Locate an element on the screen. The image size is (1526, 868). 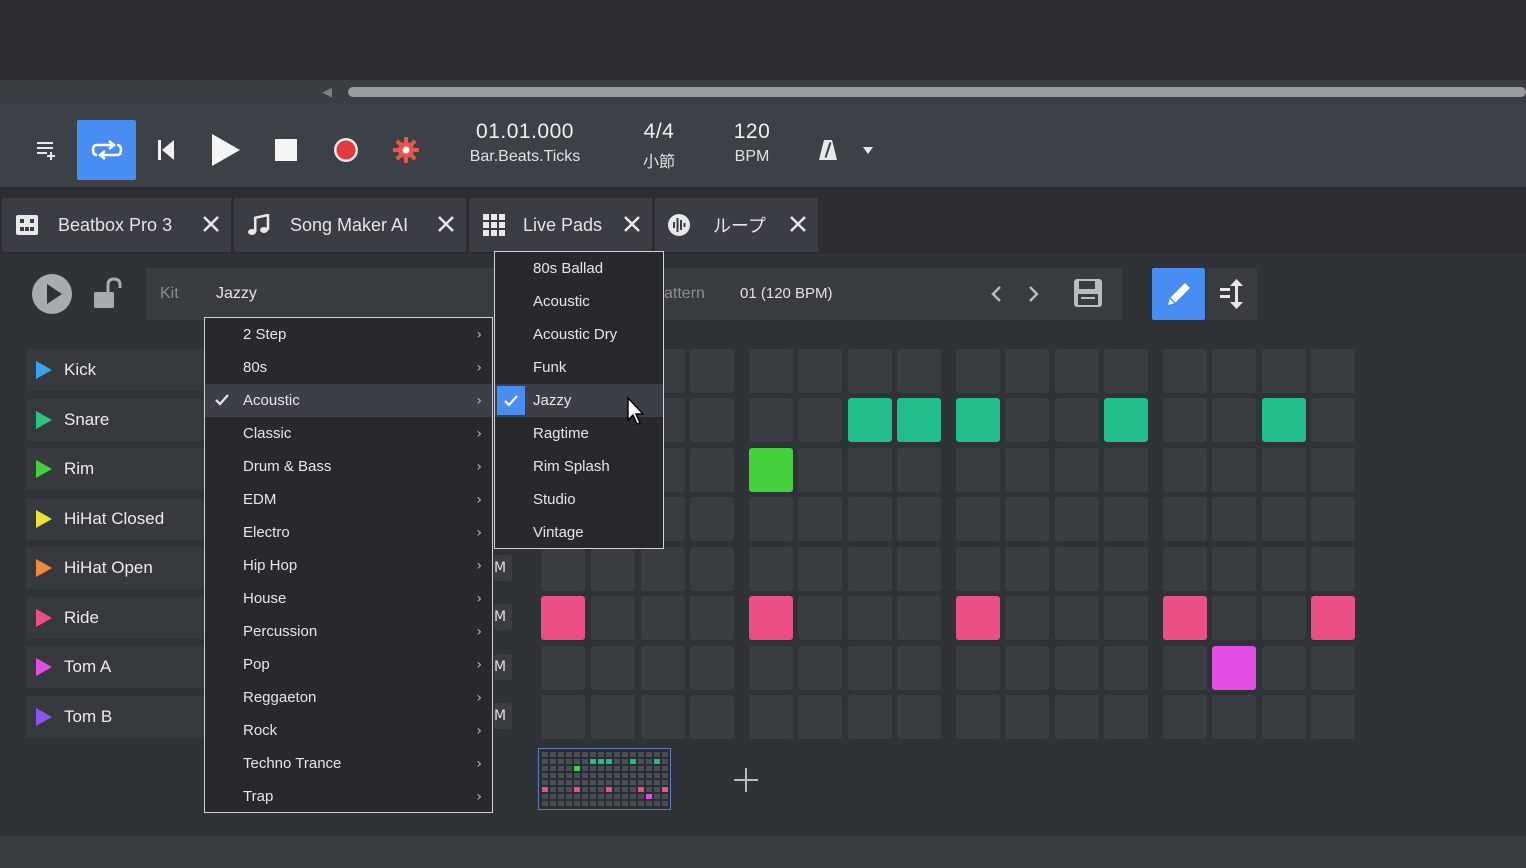
save-pattern-icon is located at coordinates (1088, 295).